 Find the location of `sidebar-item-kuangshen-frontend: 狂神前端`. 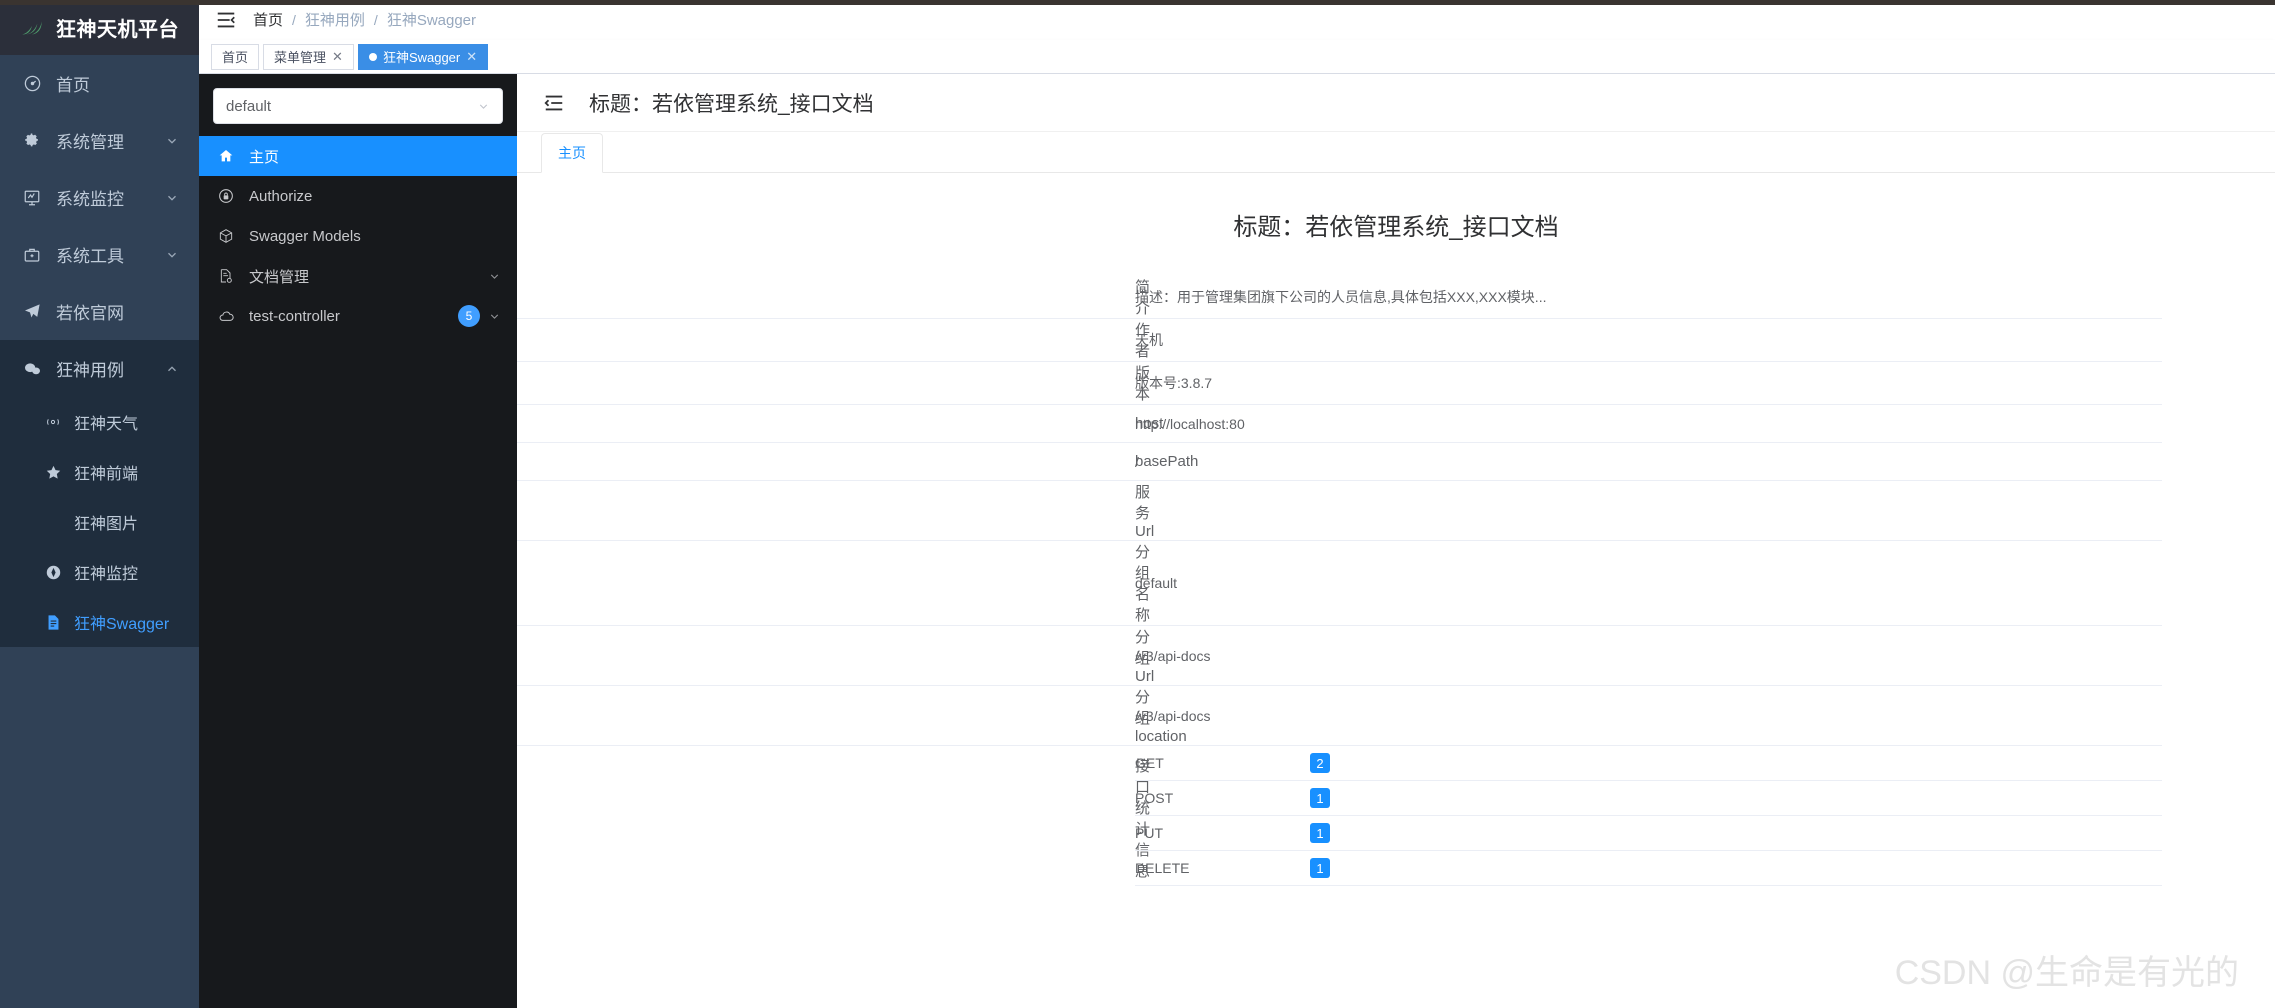

sidebar-item-kuangshen-frontend: 狂神前端 is located at coordinates (99, 472).